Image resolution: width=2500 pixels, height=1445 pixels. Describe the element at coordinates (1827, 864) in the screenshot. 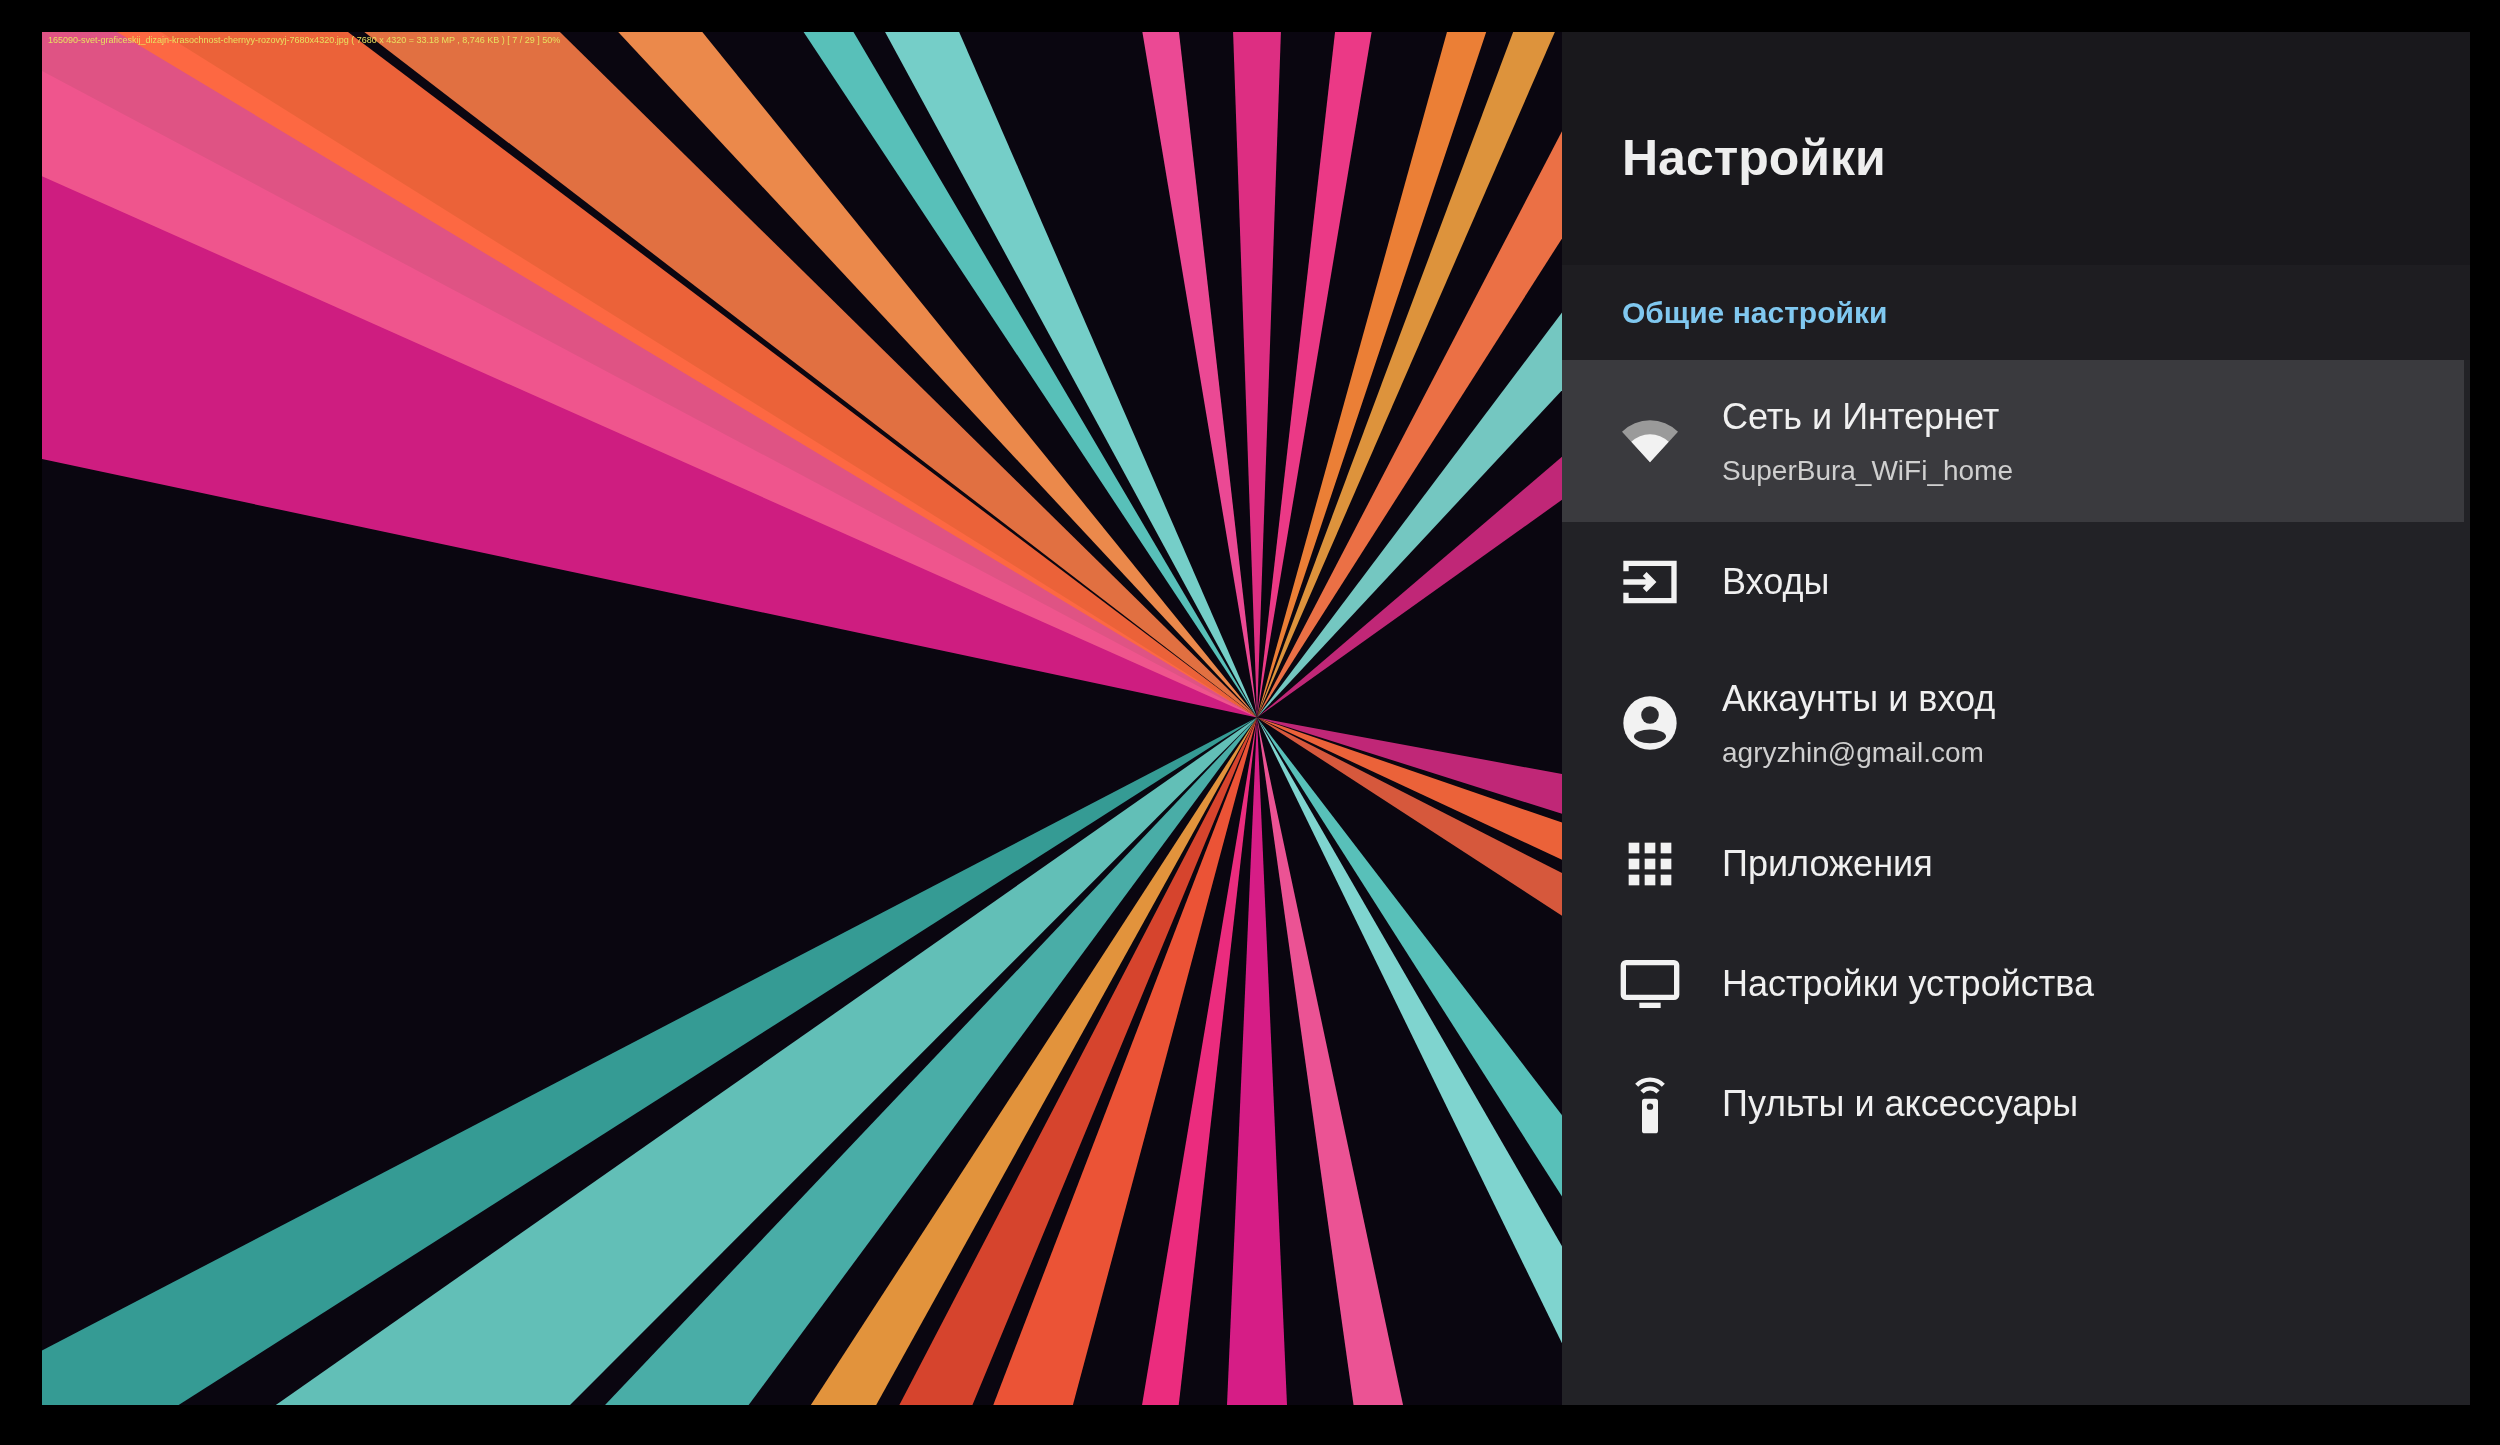

I see `item-label: Приложения` at that location.